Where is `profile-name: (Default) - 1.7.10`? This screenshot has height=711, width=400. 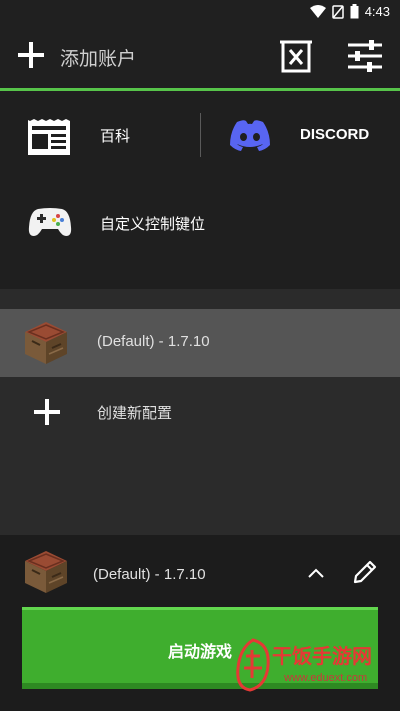 profile-name: (Default) - 1.7.10 is located at coordinates (153, 341).